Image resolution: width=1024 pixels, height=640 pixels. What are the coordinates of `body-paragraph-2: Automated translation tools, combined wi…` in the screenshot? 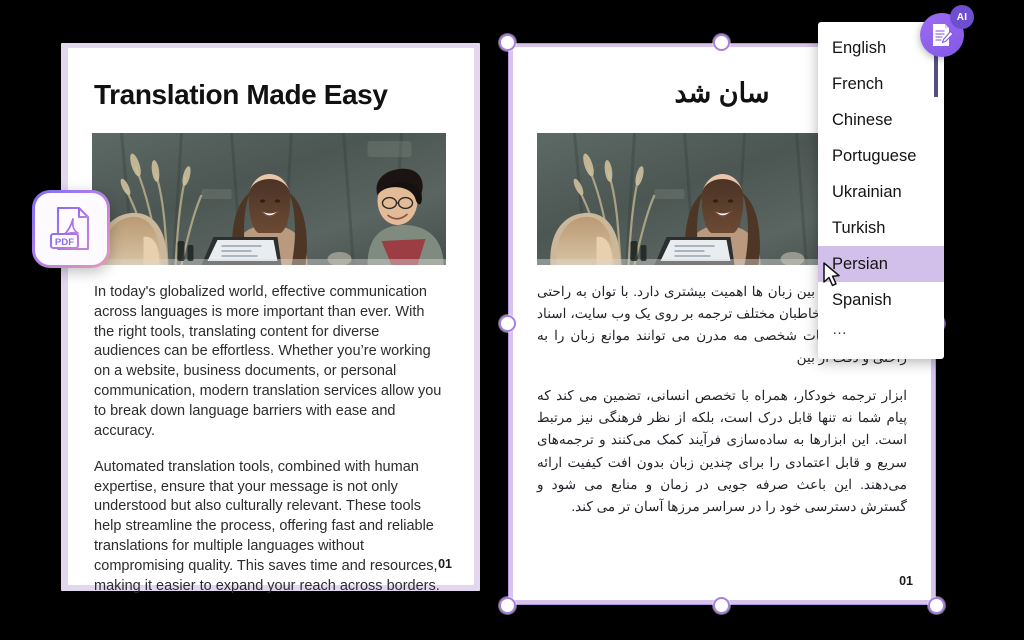 It's located at (267, 526).